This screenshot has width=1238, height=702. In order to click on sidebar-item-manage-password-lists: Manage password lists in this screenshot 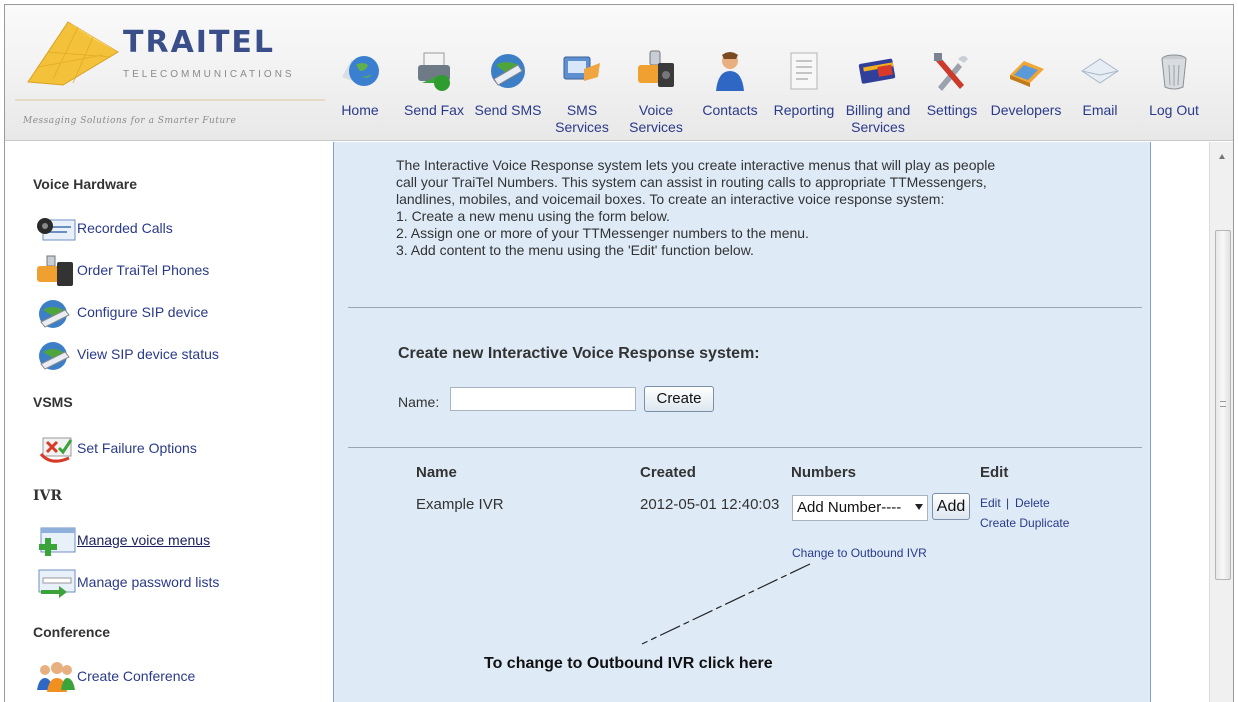, I will do `click(165, 583)`.